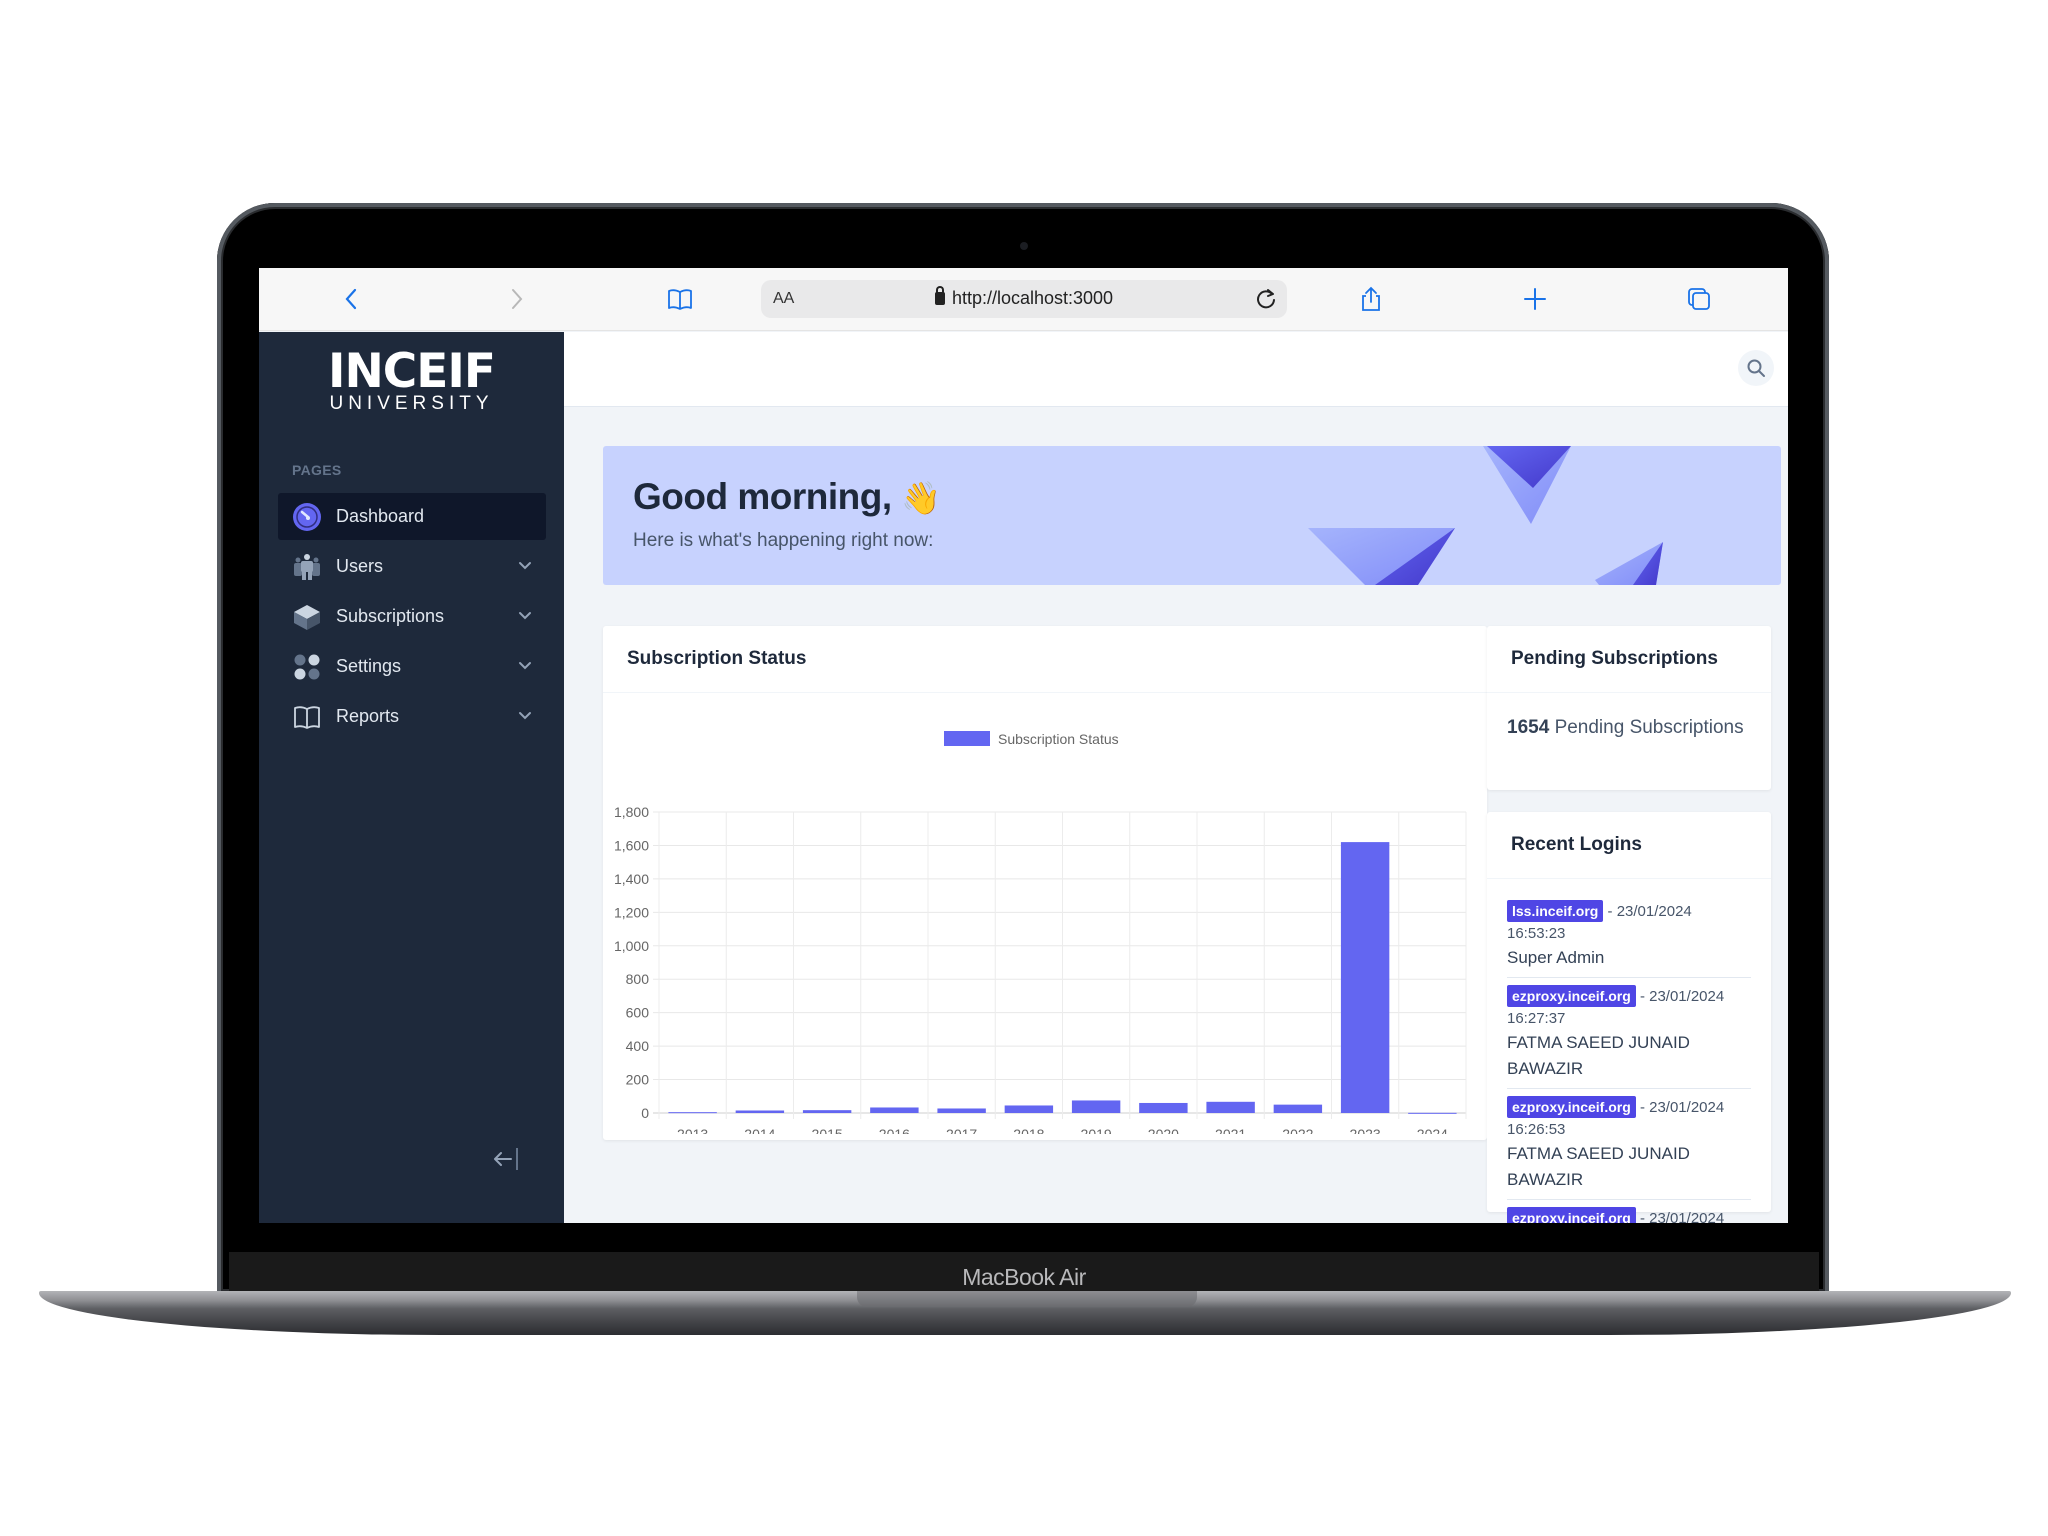 This screenshot has width=2048, height=1536. What do you see at coordinates (939, 295) in the screenshot?
I see `lock-icon` at bounding box center [939, 295].